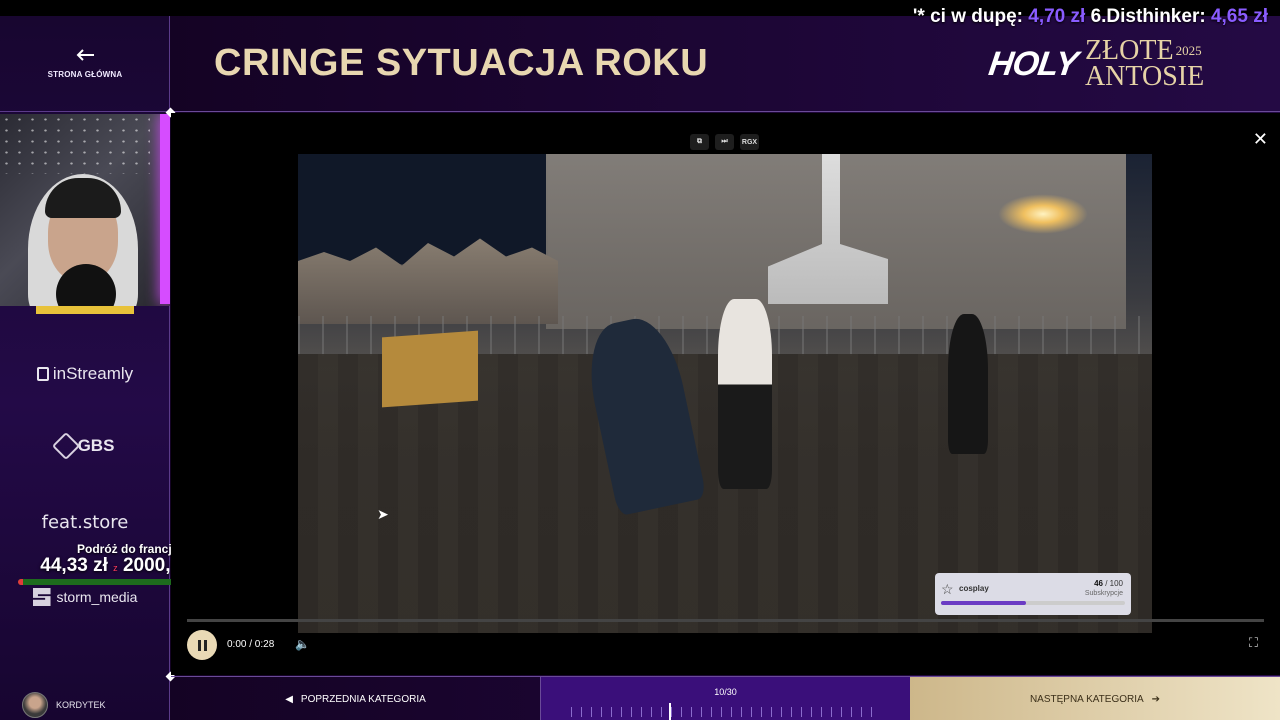  What do you see at coordinates (1103, 593) in the screenshot?
I see `subscription-sub: Subskrypcje` at bounding box center [1103, 593].